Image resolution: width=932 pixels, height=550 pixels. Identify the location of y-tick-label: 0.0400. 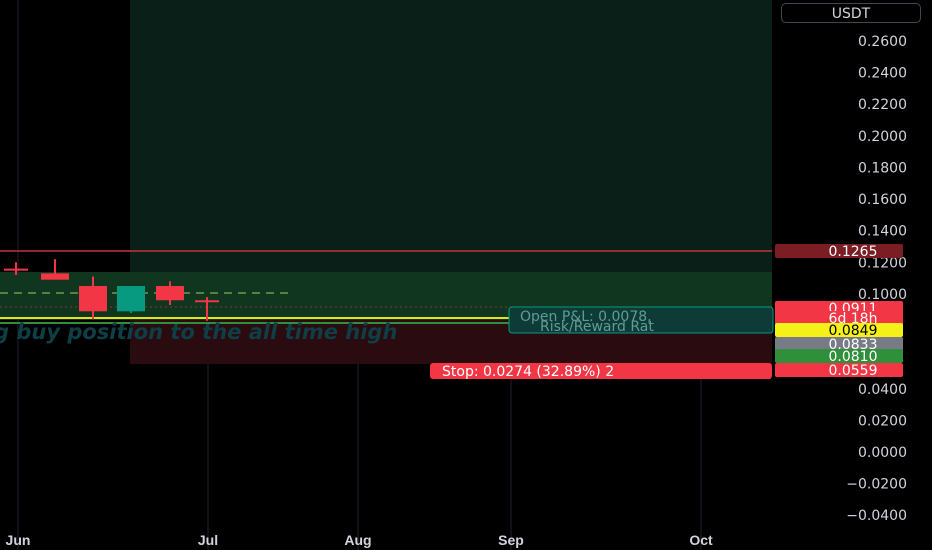
(882, 390).